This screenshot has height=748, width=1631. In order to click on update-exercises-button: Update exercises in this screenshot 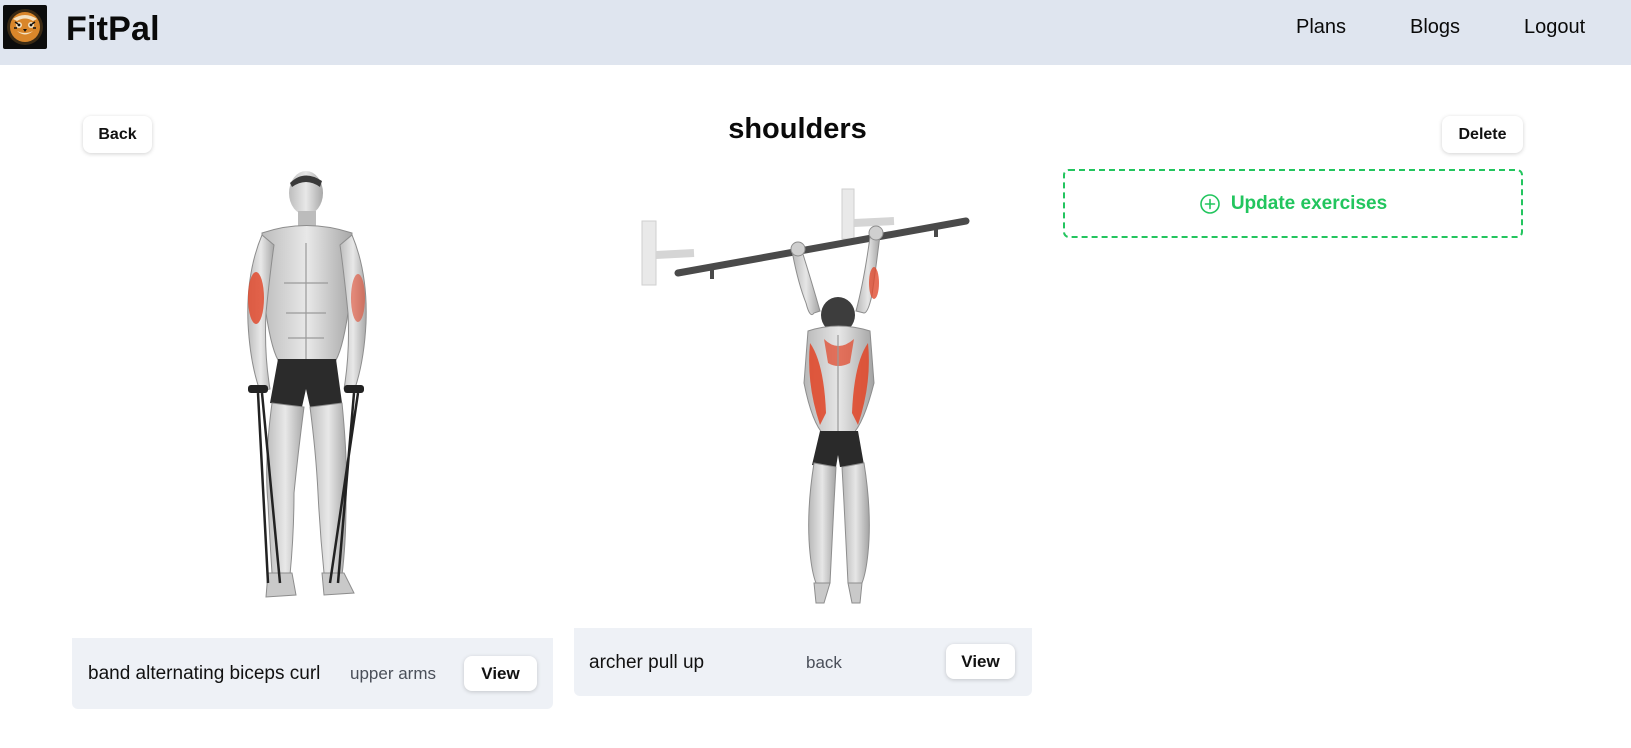, I will do `click(1293, 203)`.